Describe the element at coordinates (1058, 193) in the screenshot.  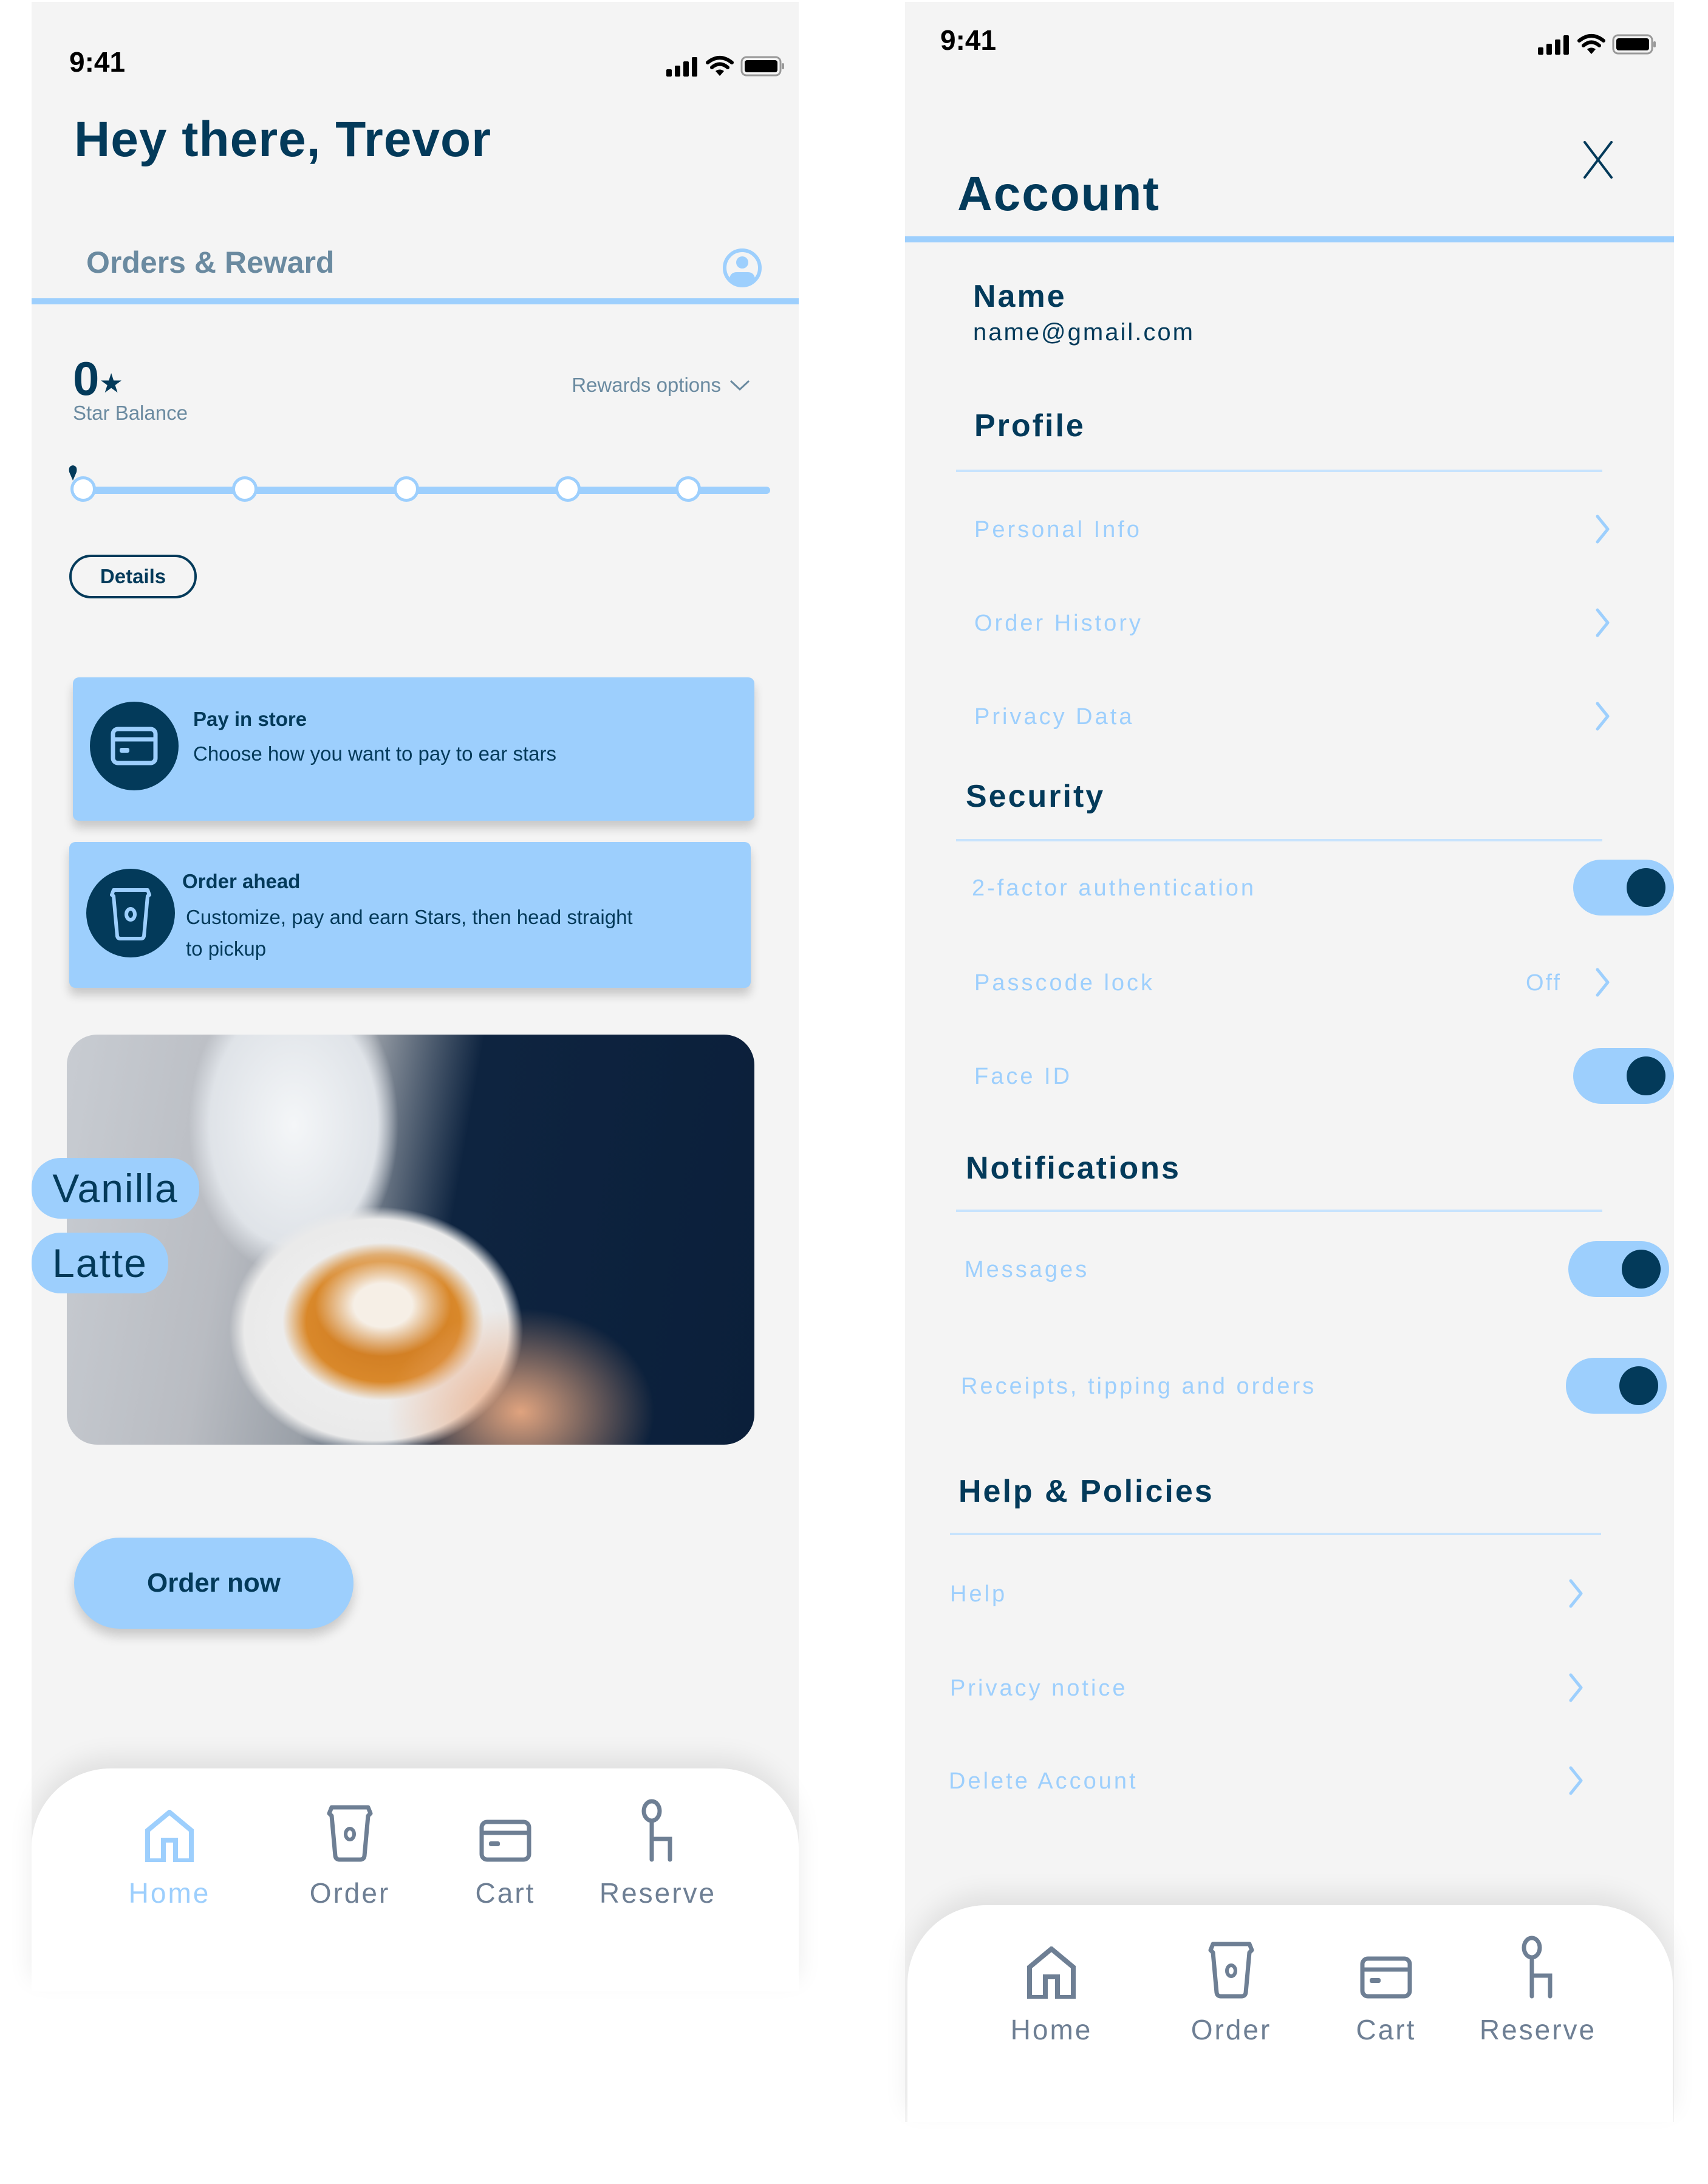
I see `page-title: Account` at that location.